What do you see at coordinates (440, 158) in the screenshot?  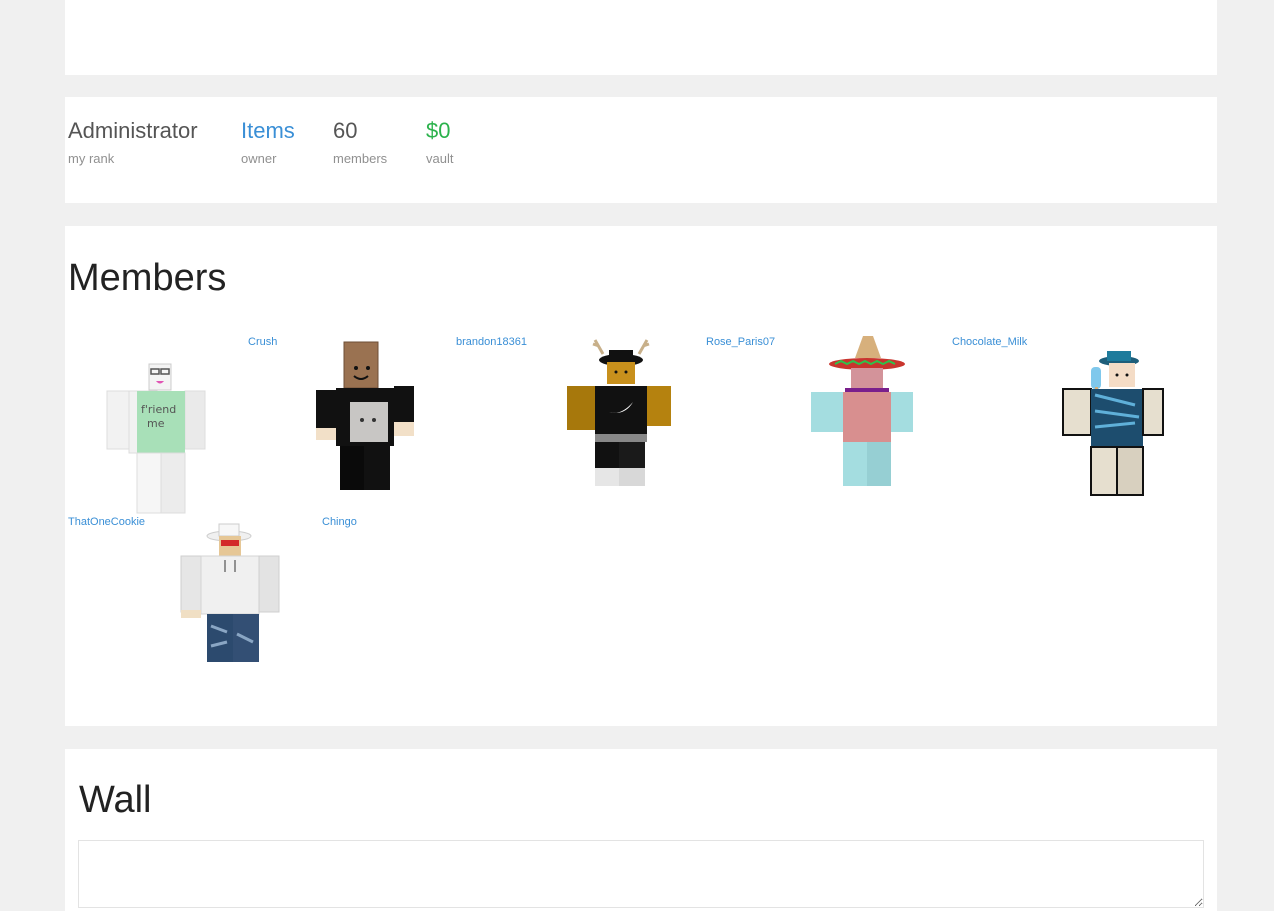 I see `vault-label: vault` at bounding box center [440, 158].